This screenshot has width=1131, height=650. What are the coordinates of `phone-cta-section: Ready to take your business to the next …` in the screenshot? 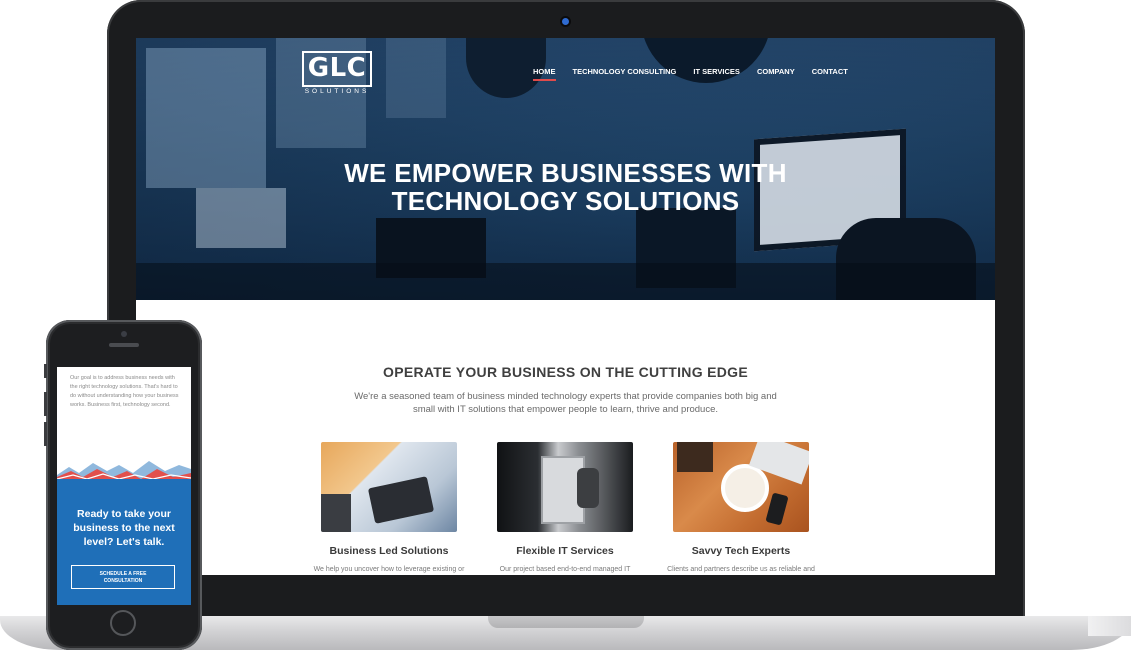 It's located at (124, 542).